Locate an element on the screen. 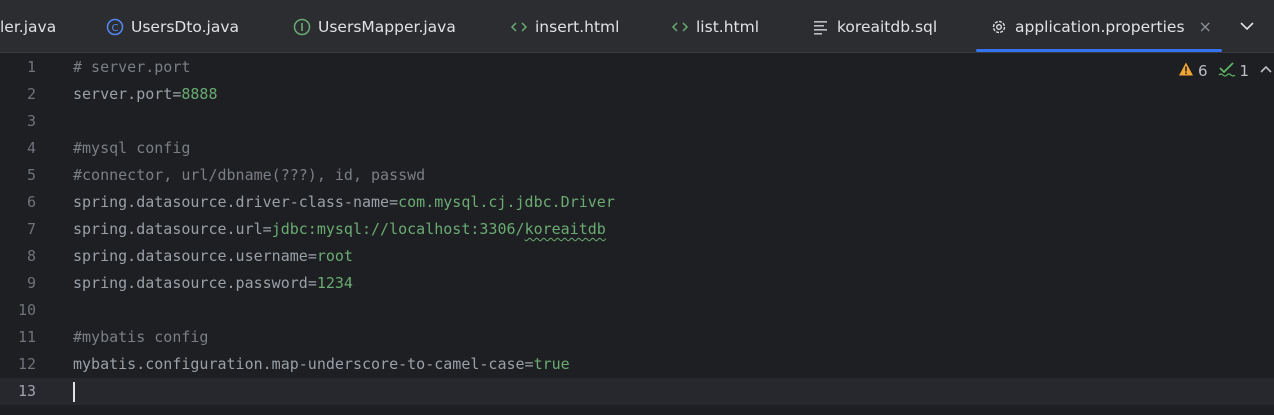 The width and height of the screenshot is (1274, 415). gear-icon is located at coordinates (999, 27).